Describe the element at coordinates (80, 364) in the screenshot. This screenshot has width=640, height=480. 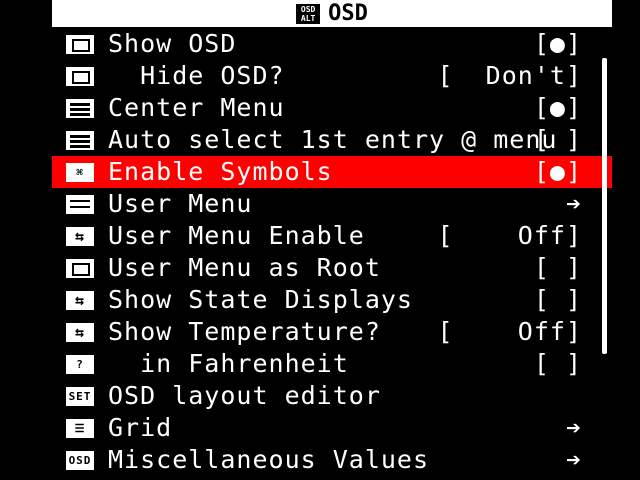
I see `question-icon: ?` at that location.